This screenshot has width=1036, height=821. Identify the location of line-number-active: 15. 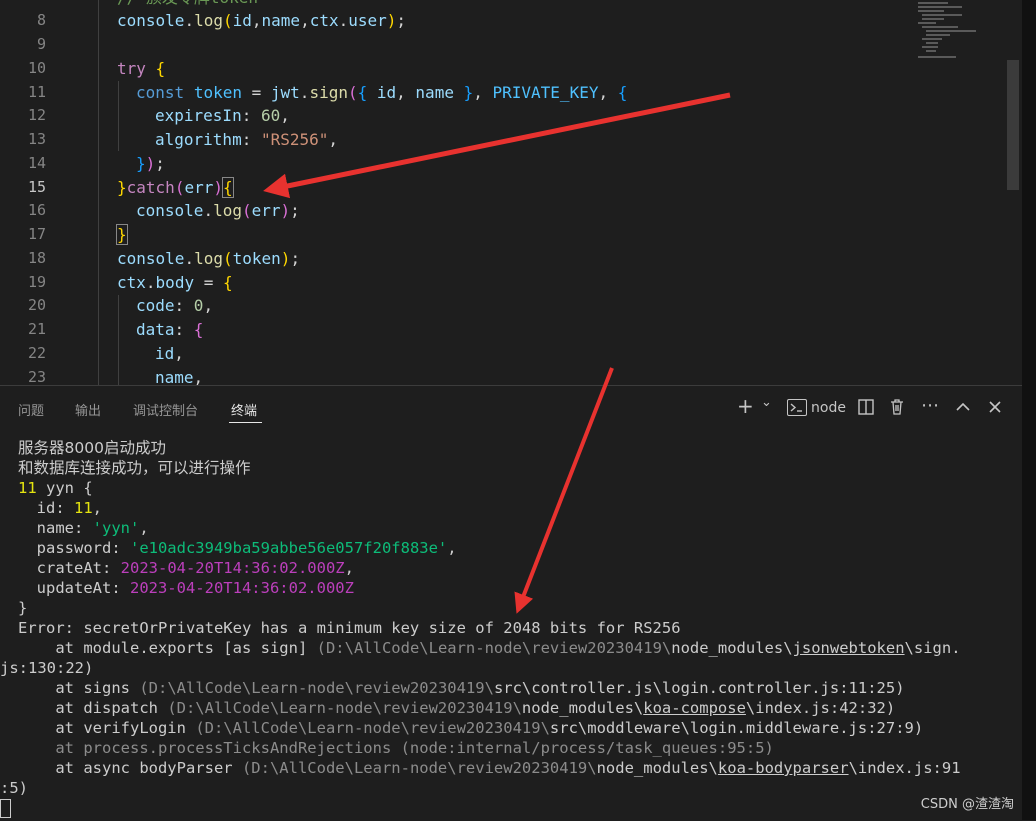
(36, 187).